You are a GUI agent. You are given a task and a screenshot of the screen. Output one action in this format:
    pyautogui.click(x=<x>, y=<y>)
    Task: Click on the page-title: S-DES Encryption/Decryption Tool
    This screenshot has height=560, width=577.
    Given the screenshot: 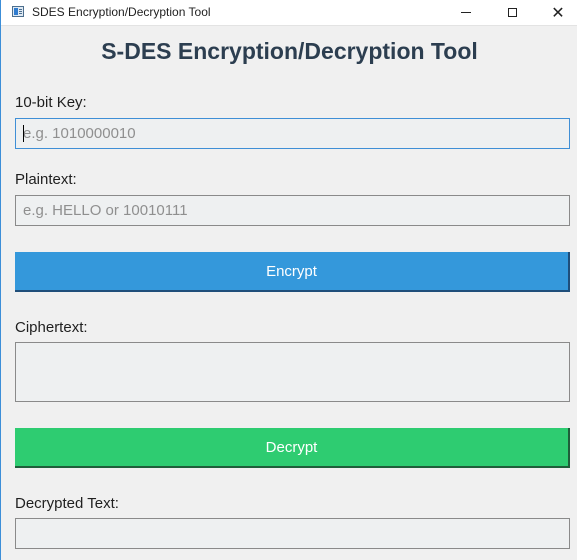 What is the action you would take?
    pyautogui.click(x=289, y=51)
    